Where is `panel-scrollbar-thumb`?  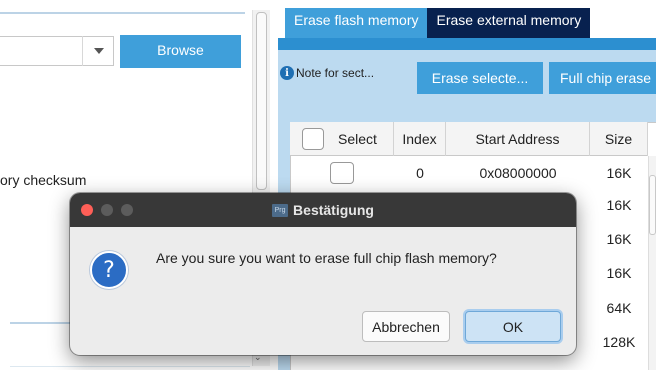
panel-scrollbar-thumb is located at coordinates (261, 101).